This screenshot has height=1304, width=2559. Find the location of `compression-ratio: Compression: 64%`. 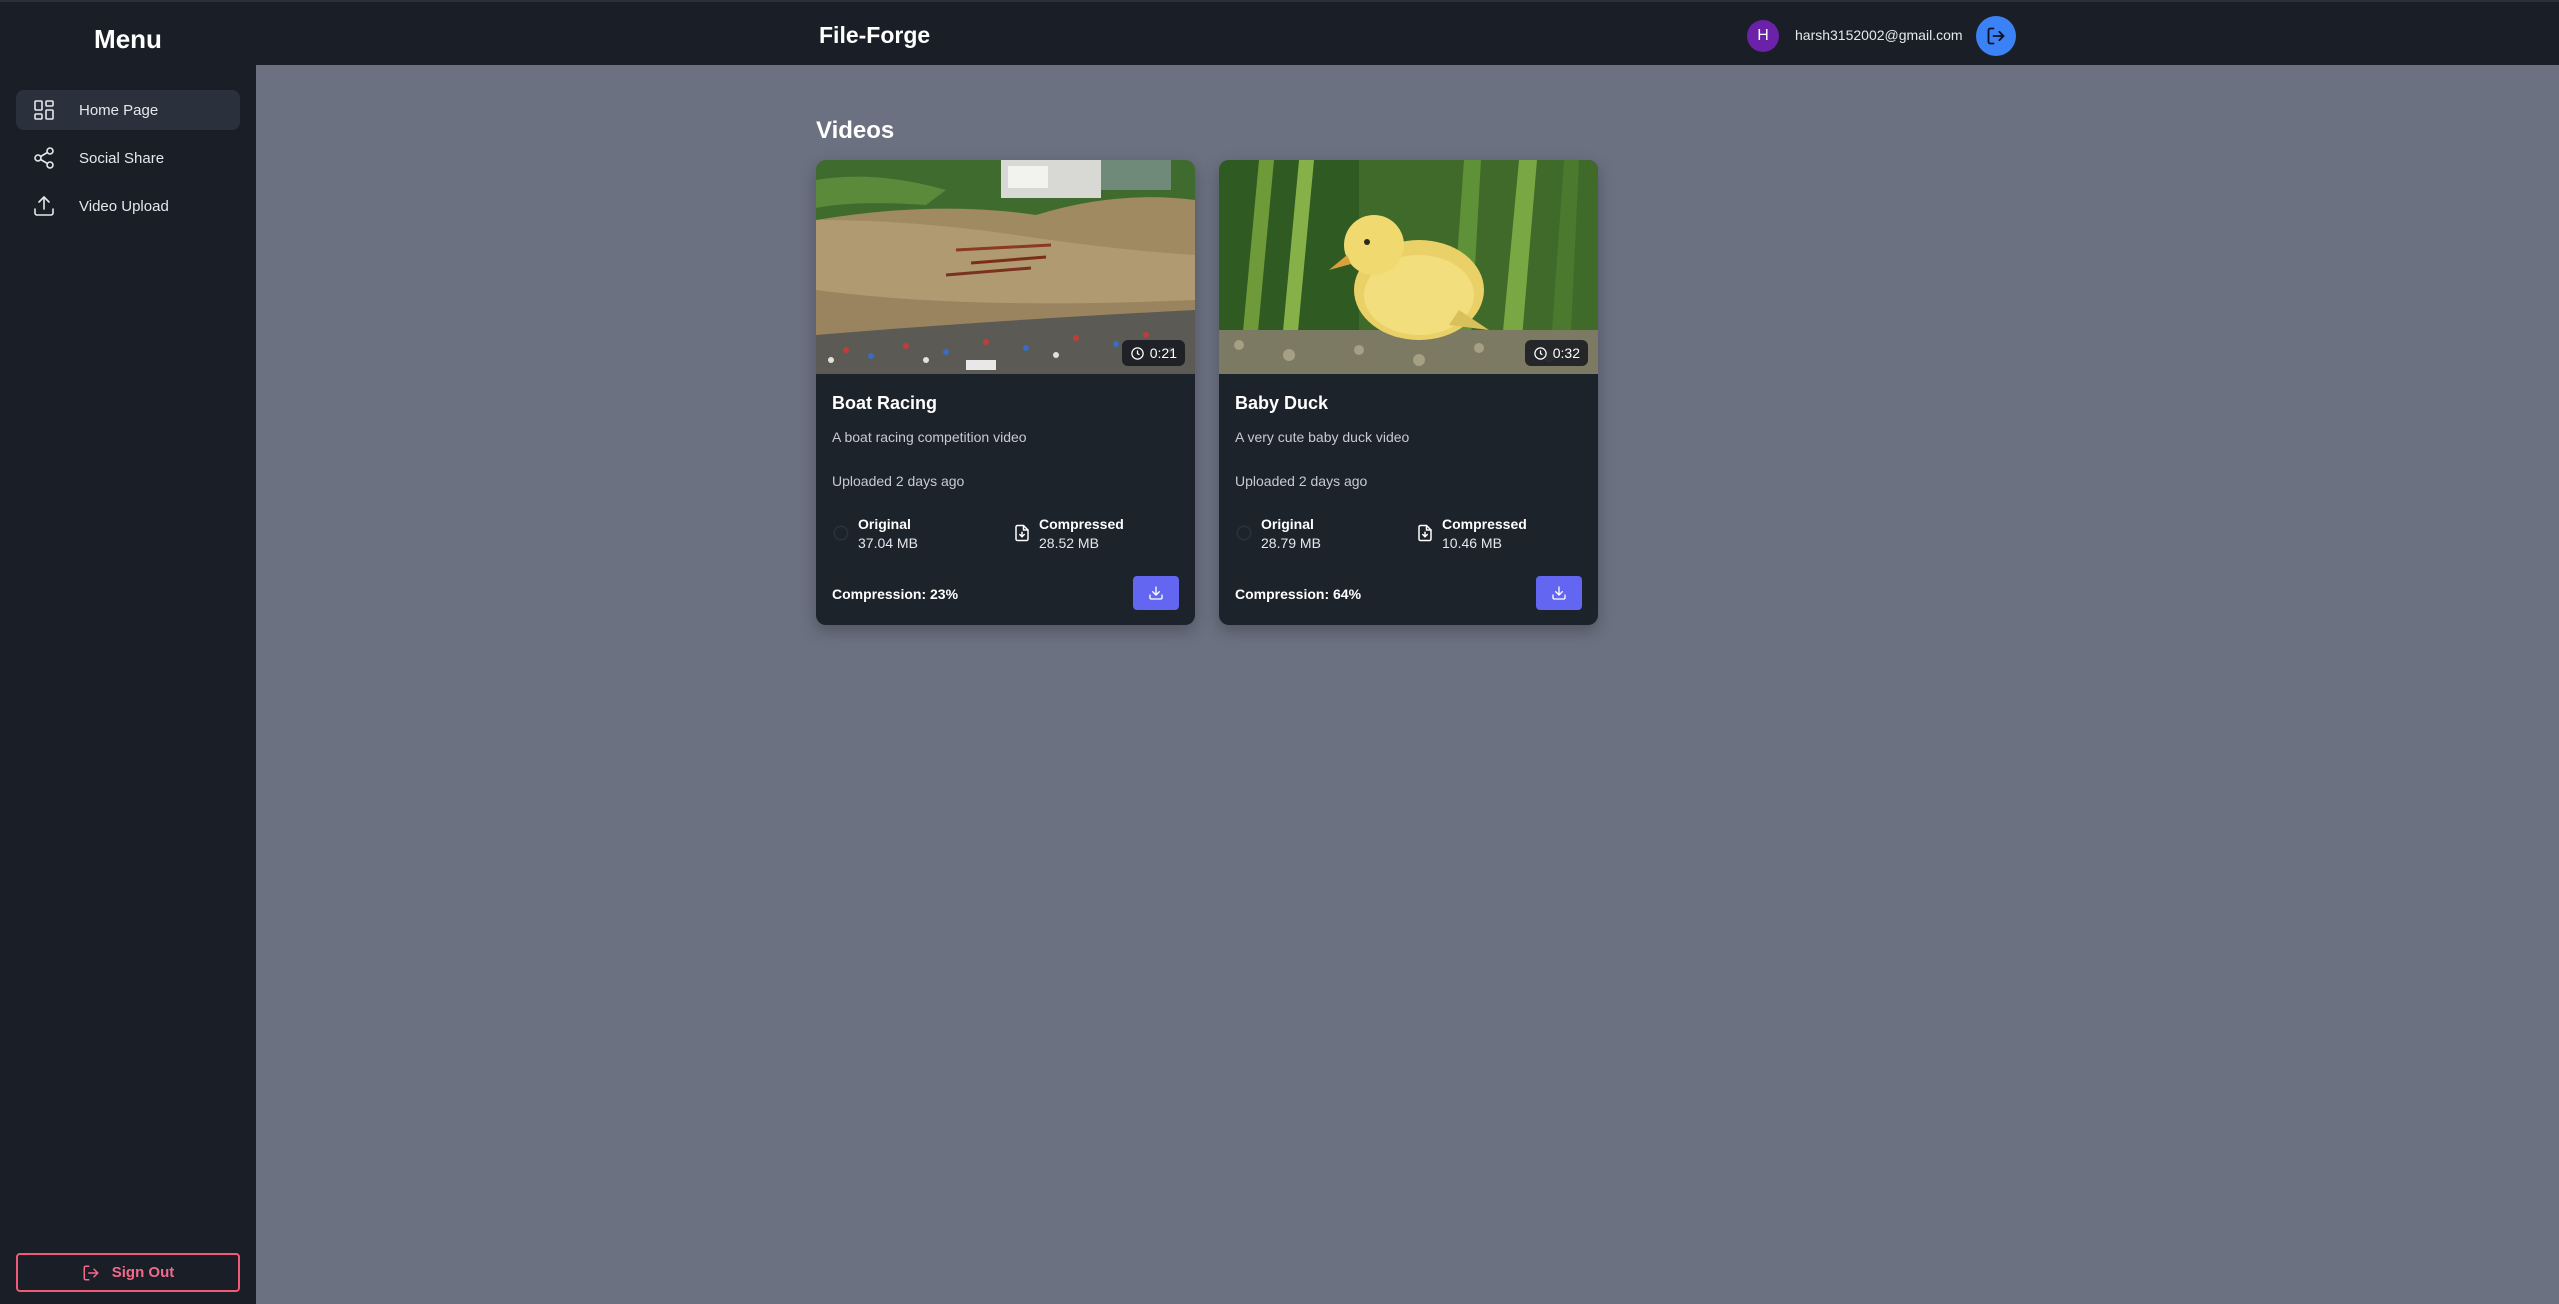

compression-ratio: Compression: 64% is located at coordinates (1298, 594).